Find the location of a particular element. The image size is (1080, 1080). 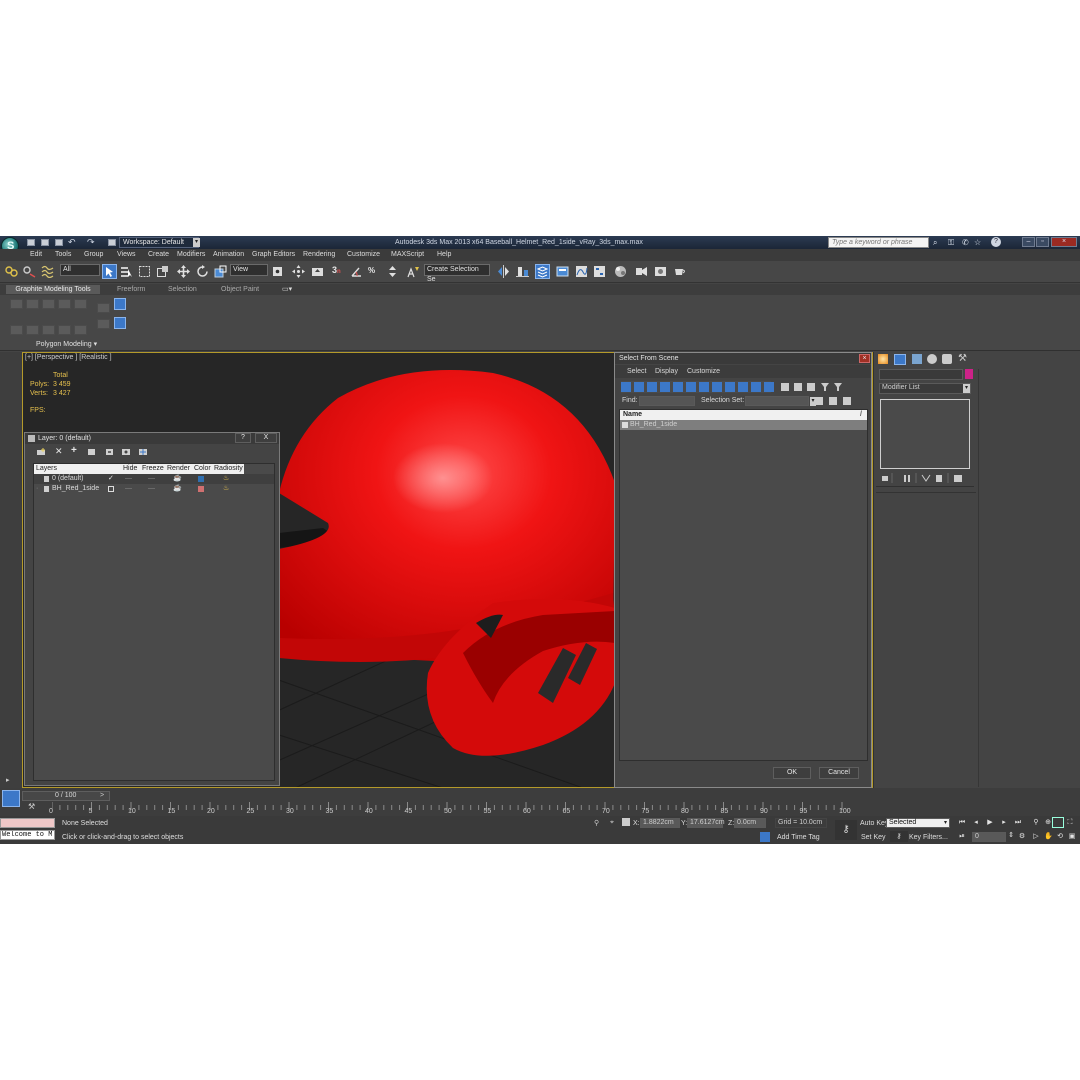

snap-3d-toggle: 3n is located at coordinates (336, 270).